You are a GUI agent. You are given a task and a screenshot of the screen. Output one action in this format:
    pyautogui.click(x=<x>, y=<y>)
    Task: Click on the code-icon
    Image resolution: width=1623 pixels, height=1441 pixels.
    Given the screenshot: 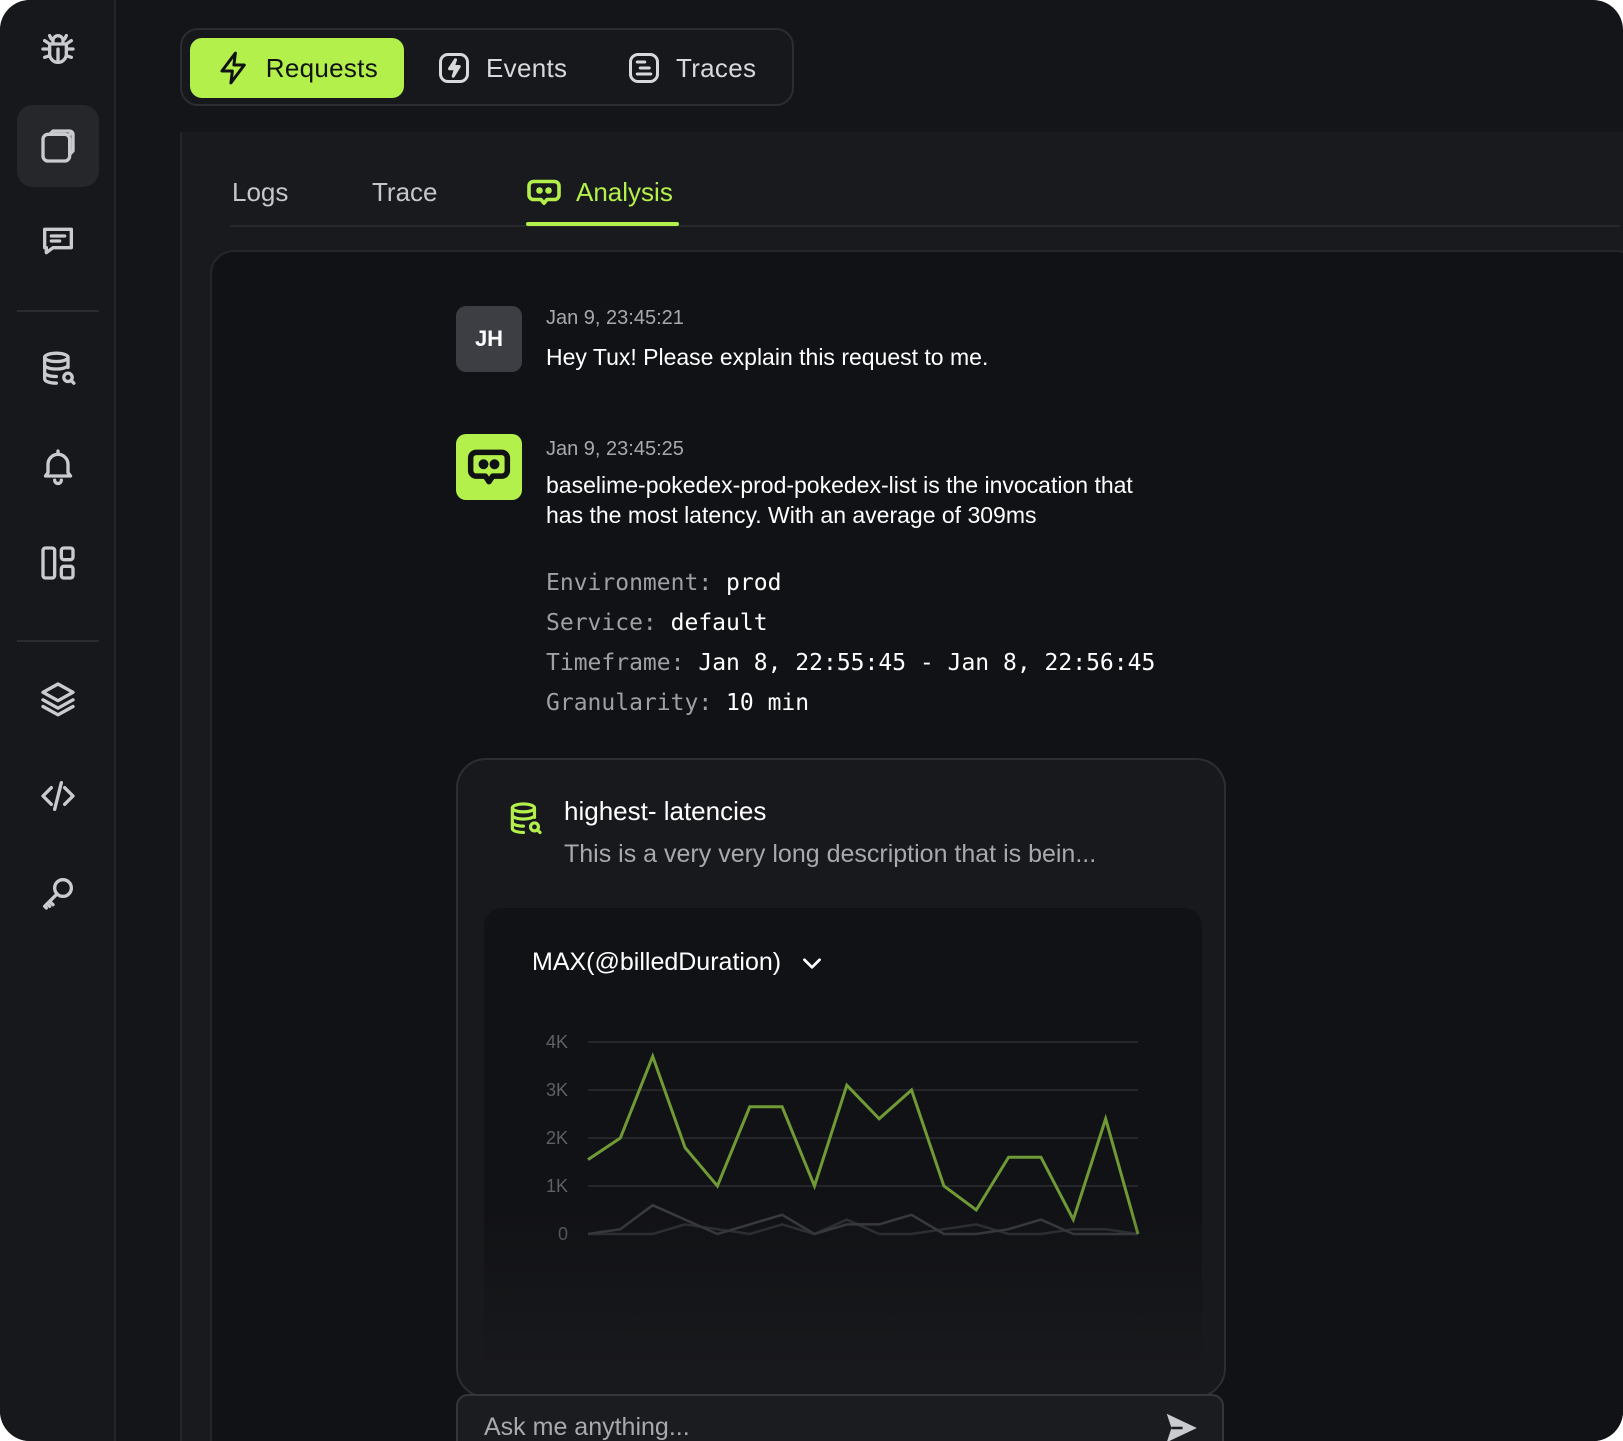 What is the action you would take?
    pyautogui.click(x=58, y=796)
    